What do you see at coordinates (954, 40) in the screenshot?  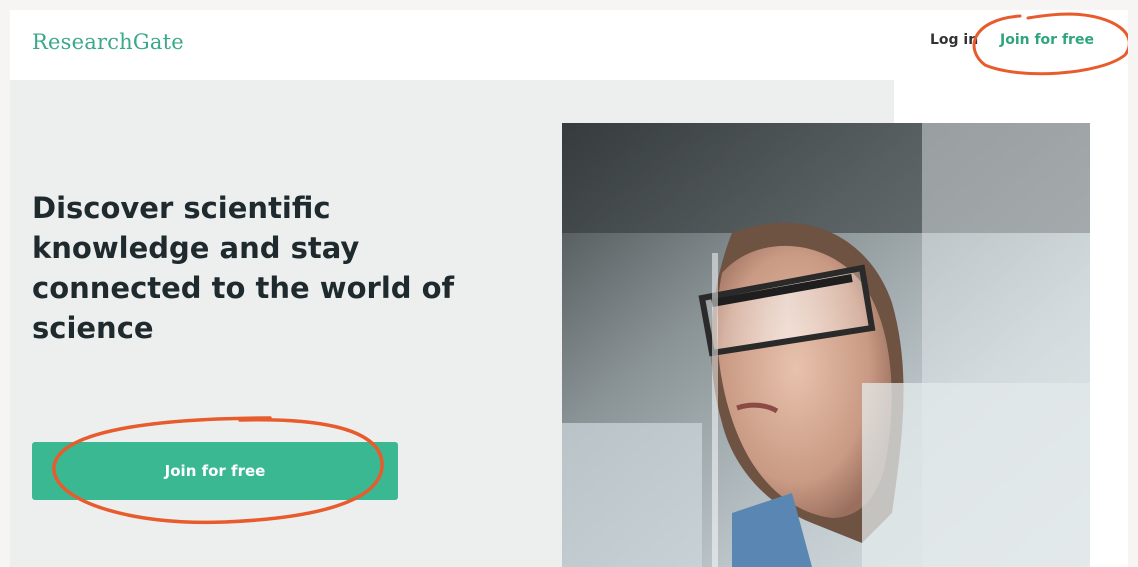 I see `login-link: Log in` at bounding box center [954, 40].